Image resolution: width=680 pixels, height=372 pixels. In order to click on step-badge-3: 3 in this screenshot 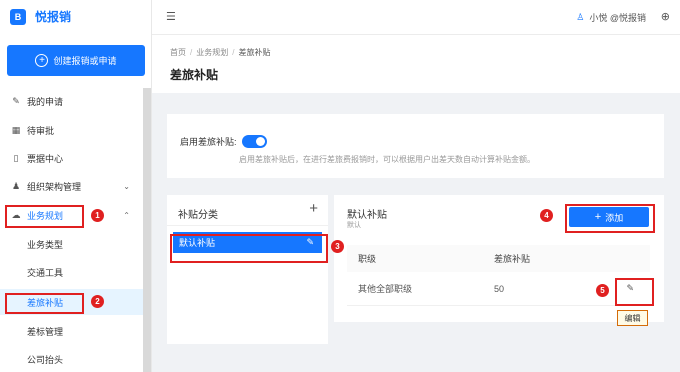, I will do `click(337, 246)`.